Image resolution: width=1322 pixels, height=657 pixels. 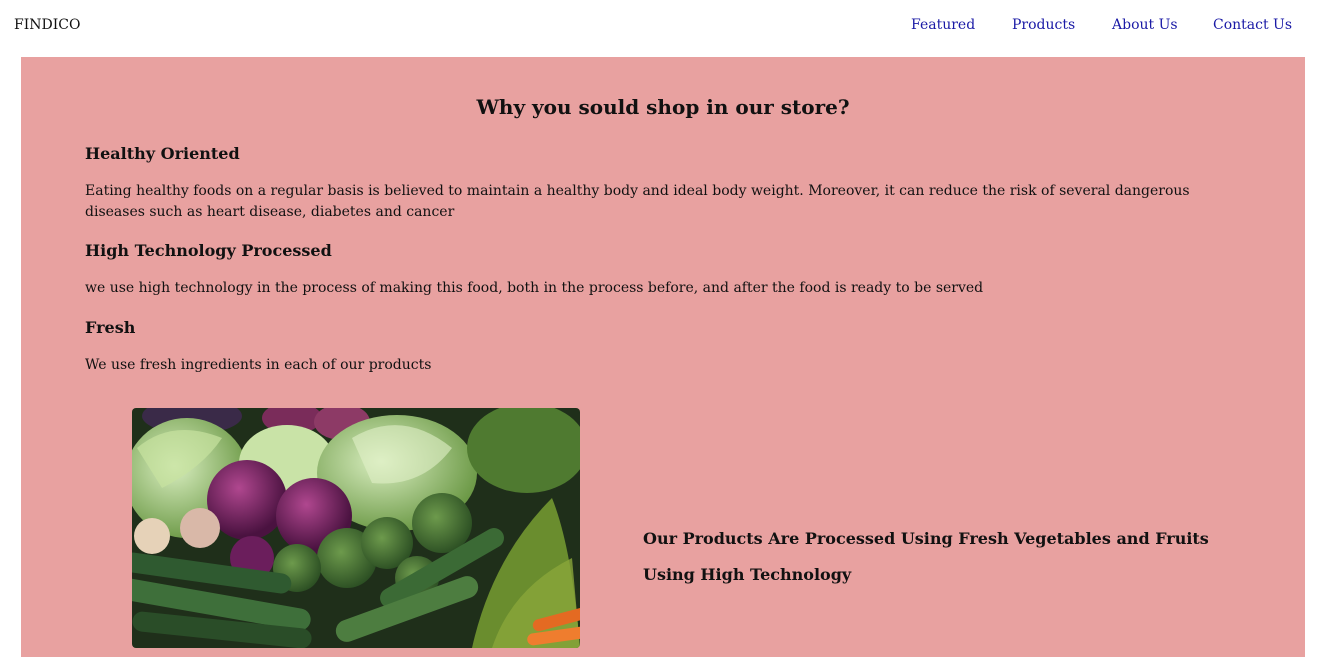 What do you see at coordinates (943, 25) in the screenshot?
I see `nav-link-featured: Featured` at bounding box center [943, 25].